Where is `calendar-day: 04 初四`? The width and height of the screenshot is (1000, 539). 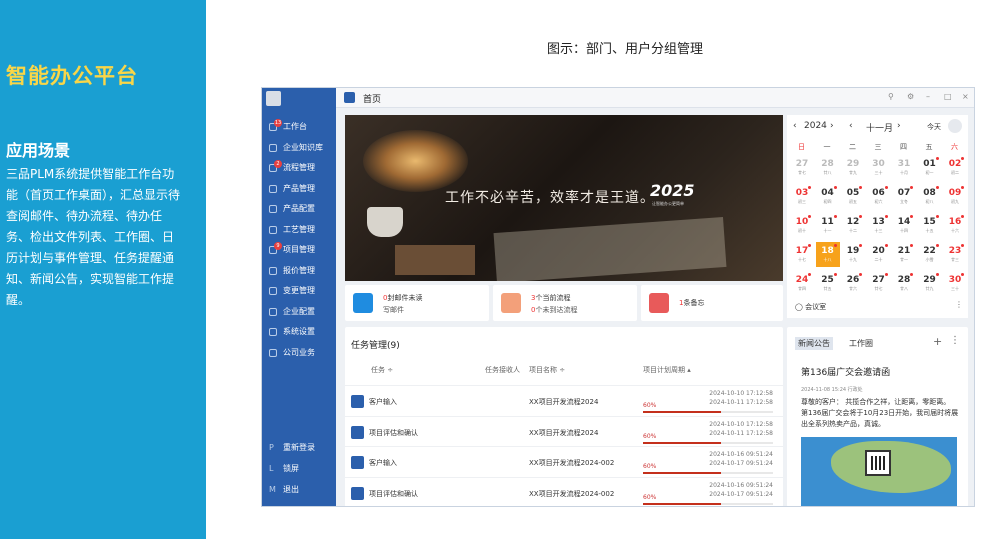
calendar-day: 04 初四 is located at coordinates (828, 196).